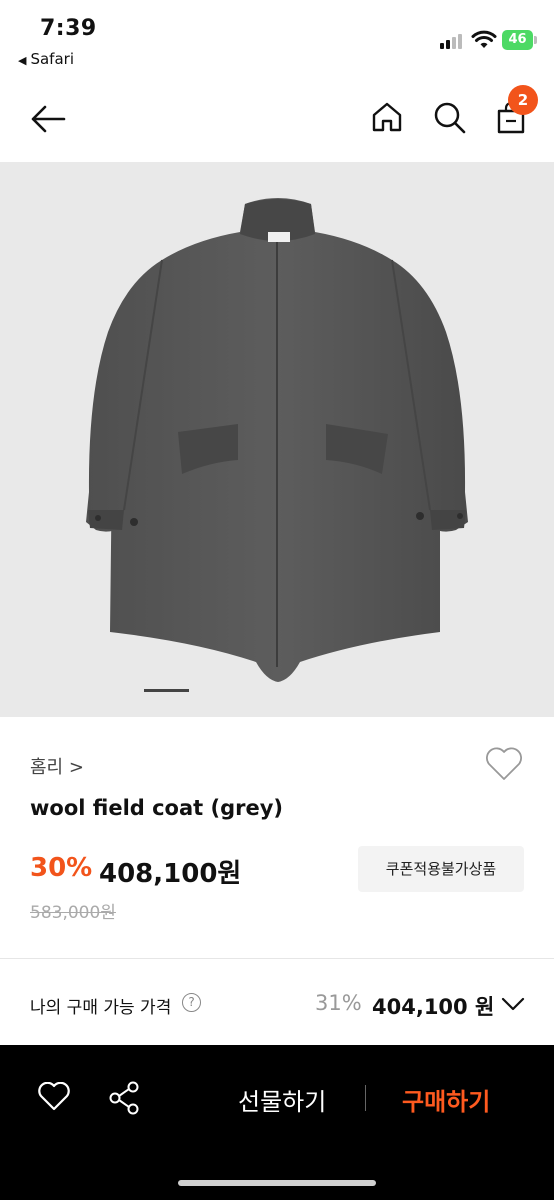  I want to click on back-to-app-link: ◀ Safari, so click(46, 59).